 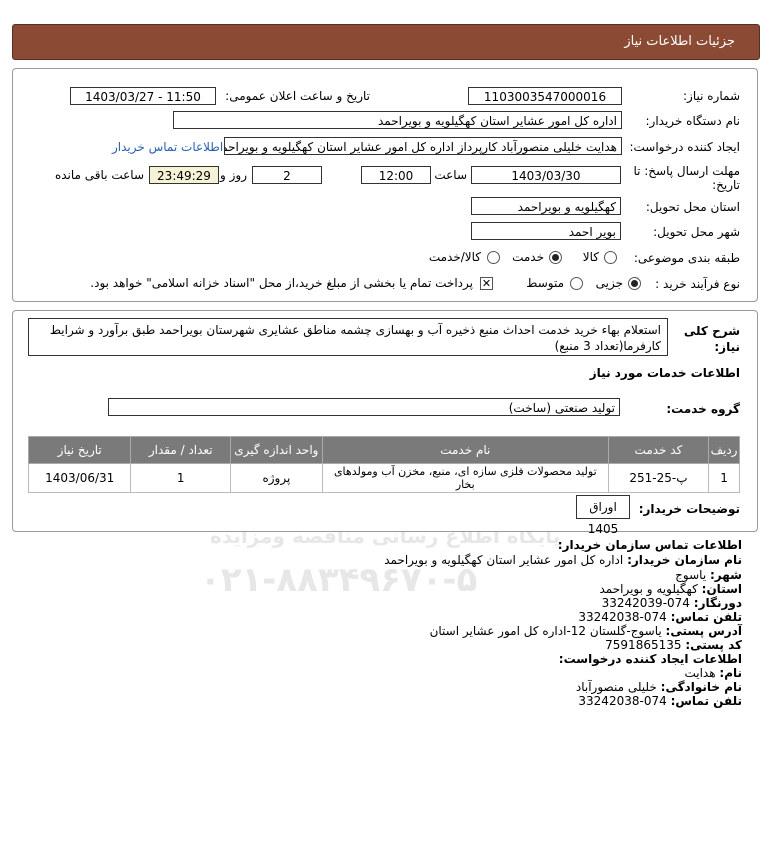 I want to click on creator-phone: تلفن تماس: 074-33242038, so click(x=660, y=701).